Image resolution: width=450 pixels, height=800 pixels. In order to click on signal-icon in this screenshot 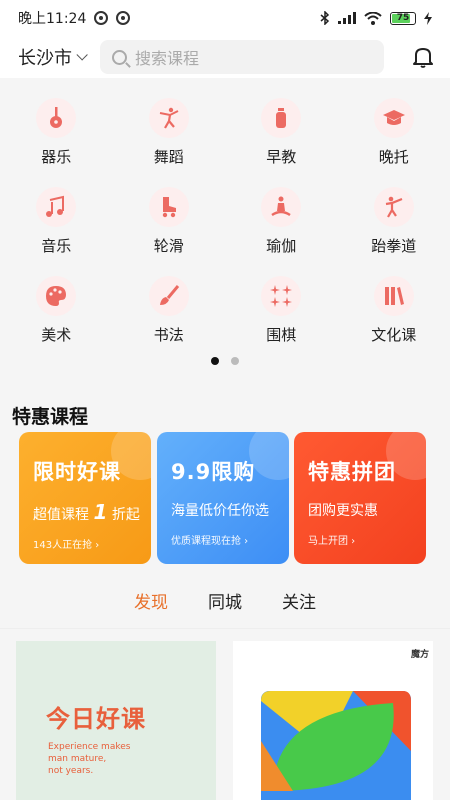, I will do `click(347, 18)`.